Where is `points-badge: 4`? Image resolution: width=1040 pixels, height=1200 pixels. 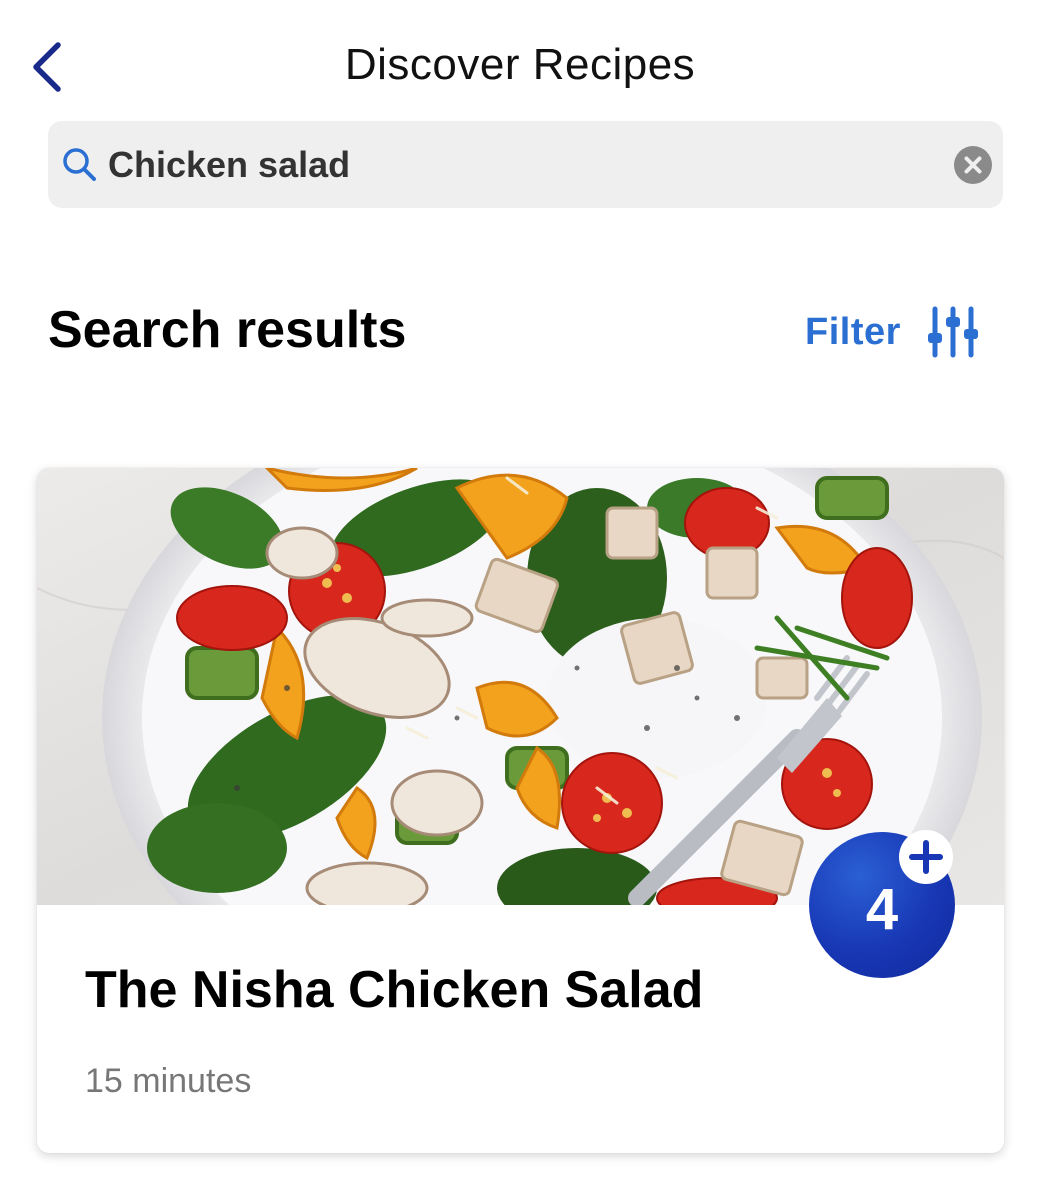 points-badge: 4 is located at coordinates (882, 904).